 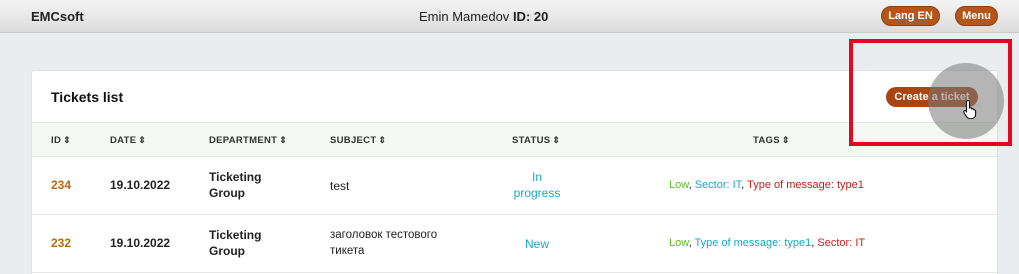 What do you see at coordinates (340, 186) in the screenshot?
I see `ticket-subject: test` at bounding box center [340, 186].